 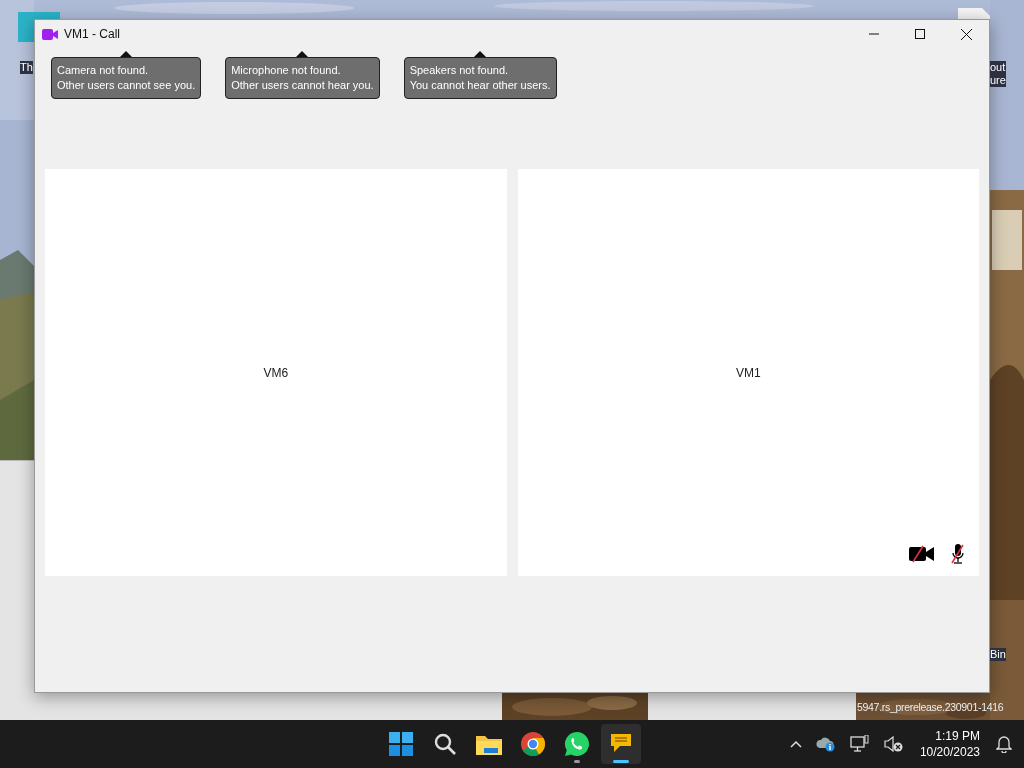 I want to click on participant-name: VM6, so click(x=276, y=372).